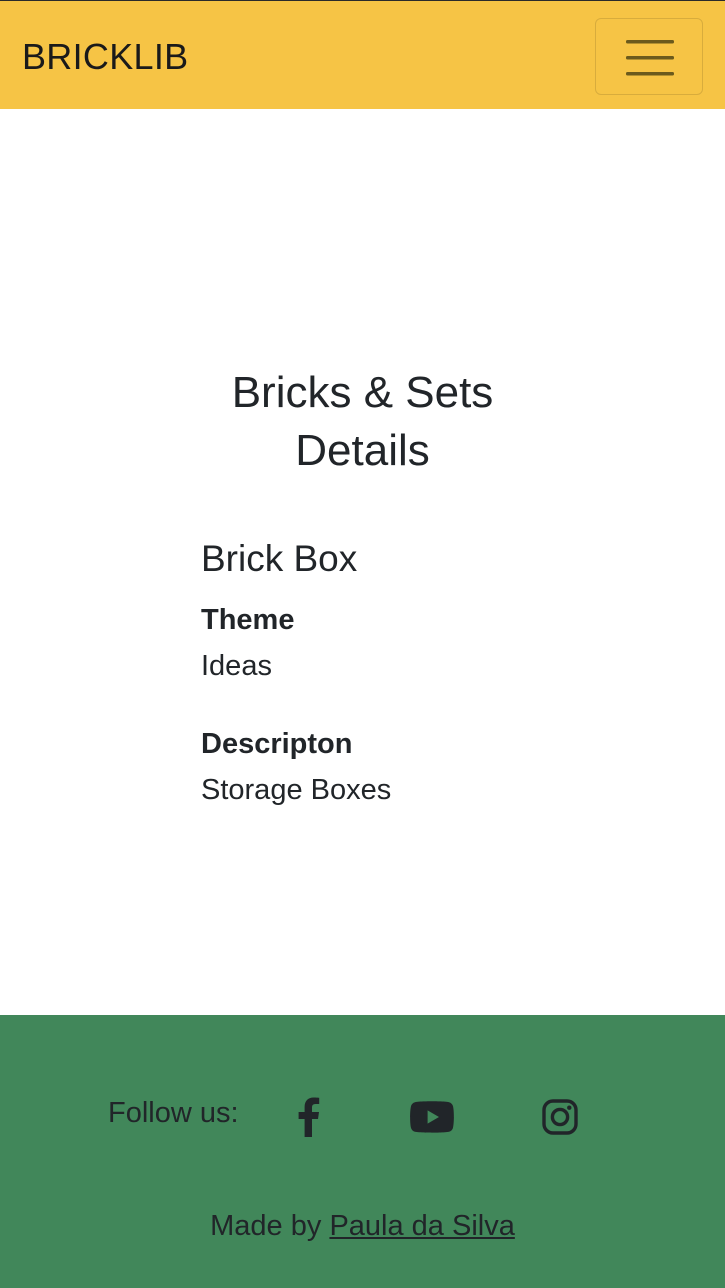 This screenshot has height=1288, width=725. I want to click on facebook-link, so click(308, 1119).